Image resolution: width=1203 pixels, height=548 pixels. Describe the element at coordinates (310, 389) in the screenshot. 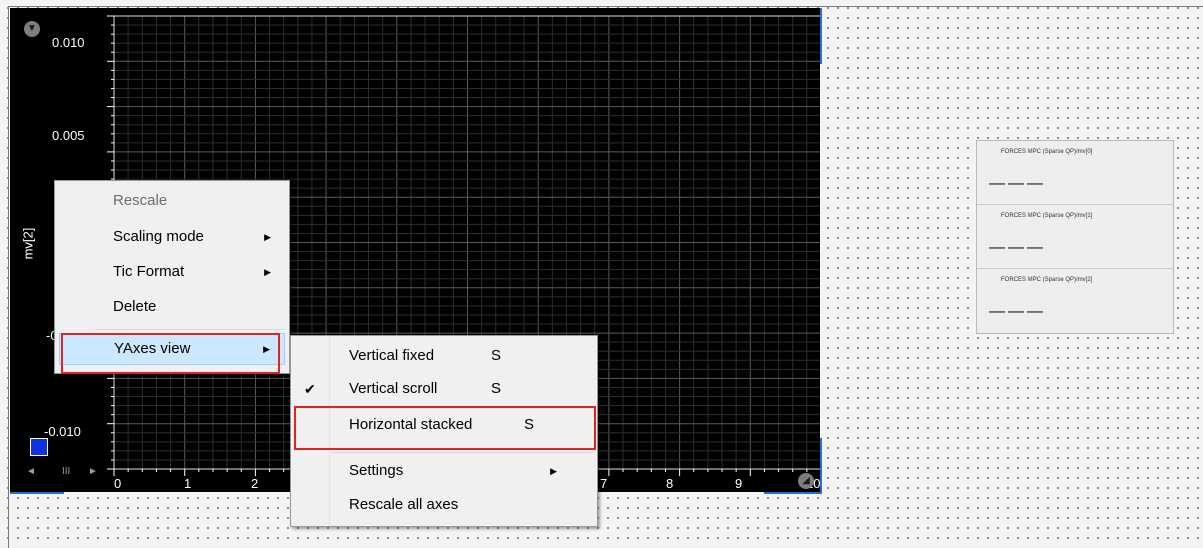

I see `checkmark-icon: ✔` at that location.